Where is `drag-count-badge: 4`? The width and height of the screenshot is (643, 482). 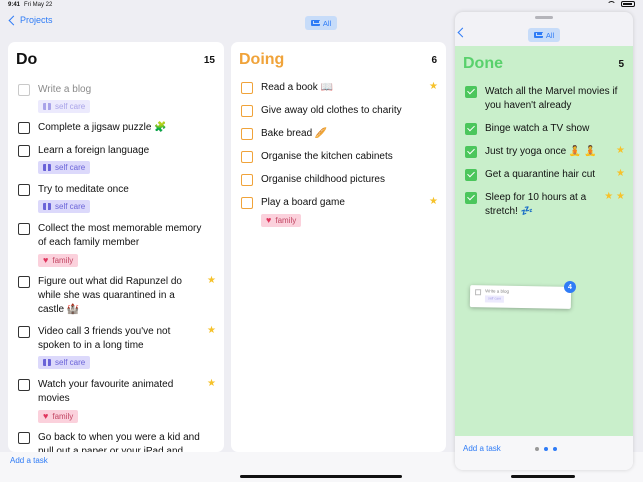
drag-count-badge: 4 is located at coordinates (570, 287).